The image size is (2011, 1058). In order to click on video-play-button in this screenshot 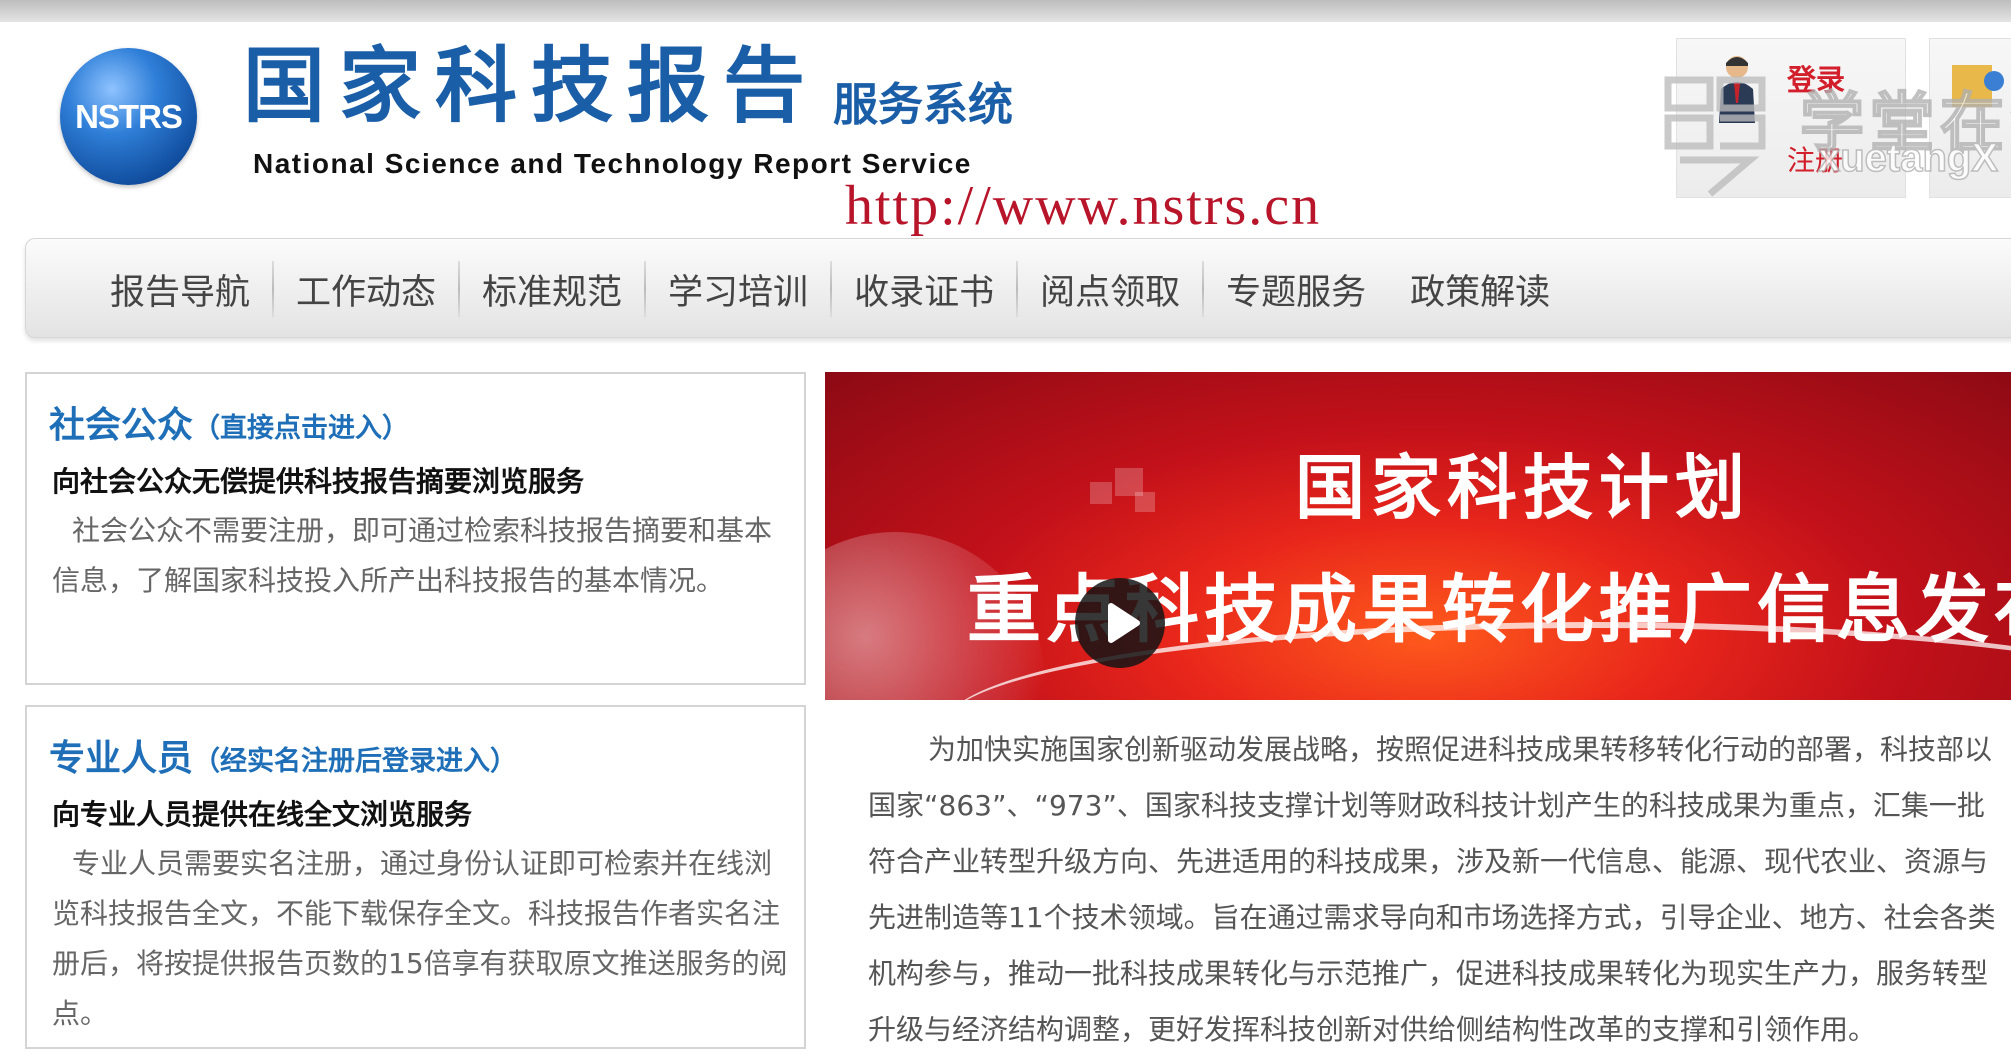, I will do `click(1120, 623)`.